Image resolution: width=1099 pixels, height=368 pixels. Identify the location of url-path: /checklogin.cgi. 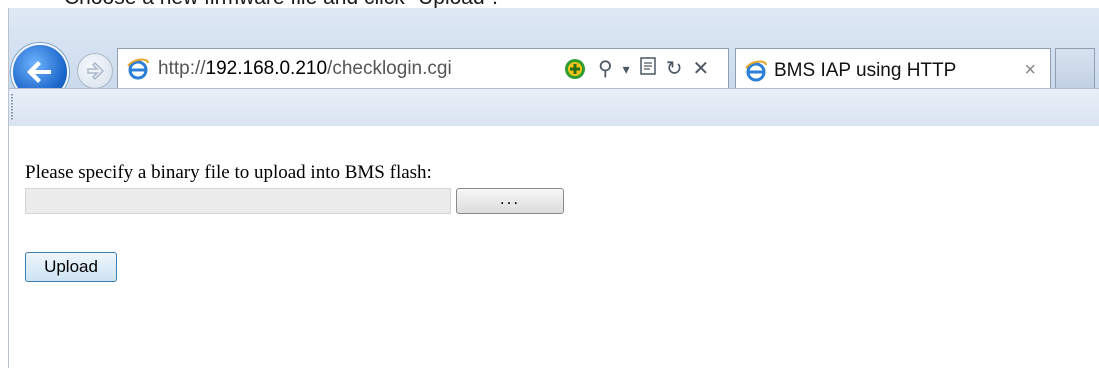
(389, 68).